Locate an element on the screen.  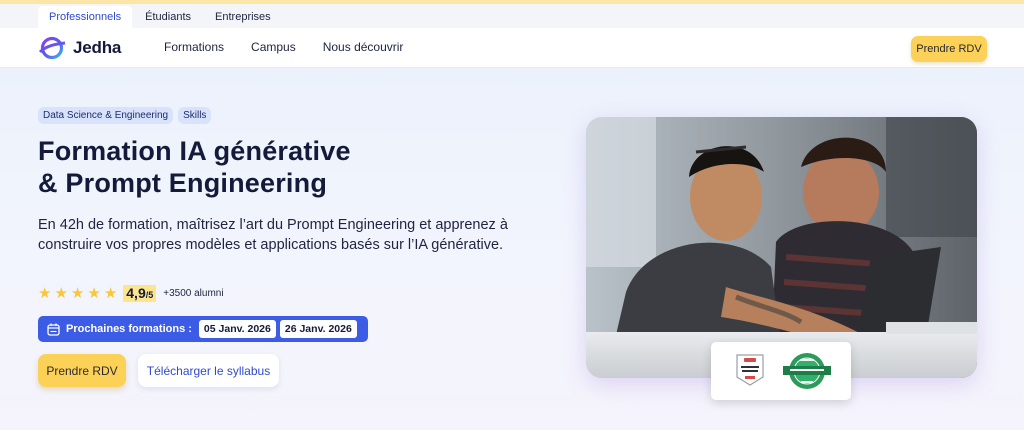
nav-link-formations: Formations is located at coordinates (194, 47).